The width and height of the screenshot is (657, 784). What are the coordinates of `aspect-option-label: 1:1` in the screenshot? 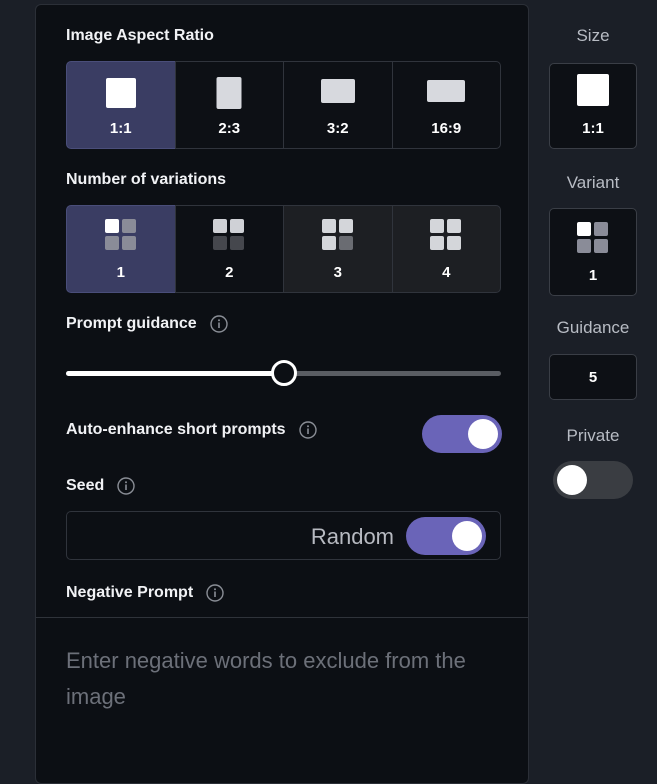 It's located at (120, 128).